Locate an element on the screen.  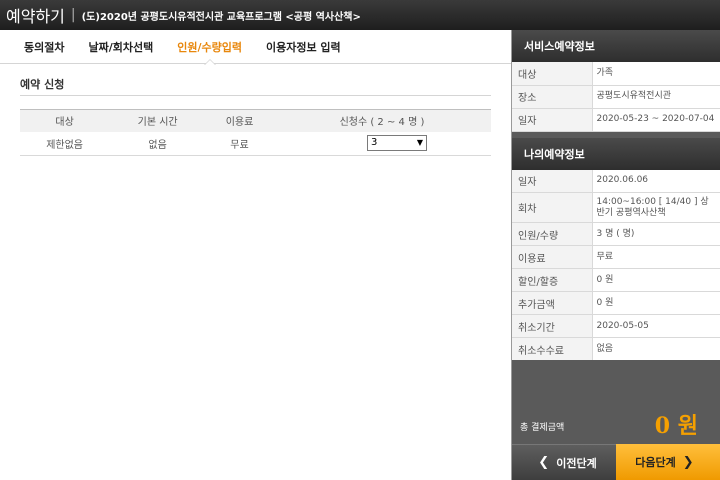
info-value: 없음 is located at coordinates (656, 349).